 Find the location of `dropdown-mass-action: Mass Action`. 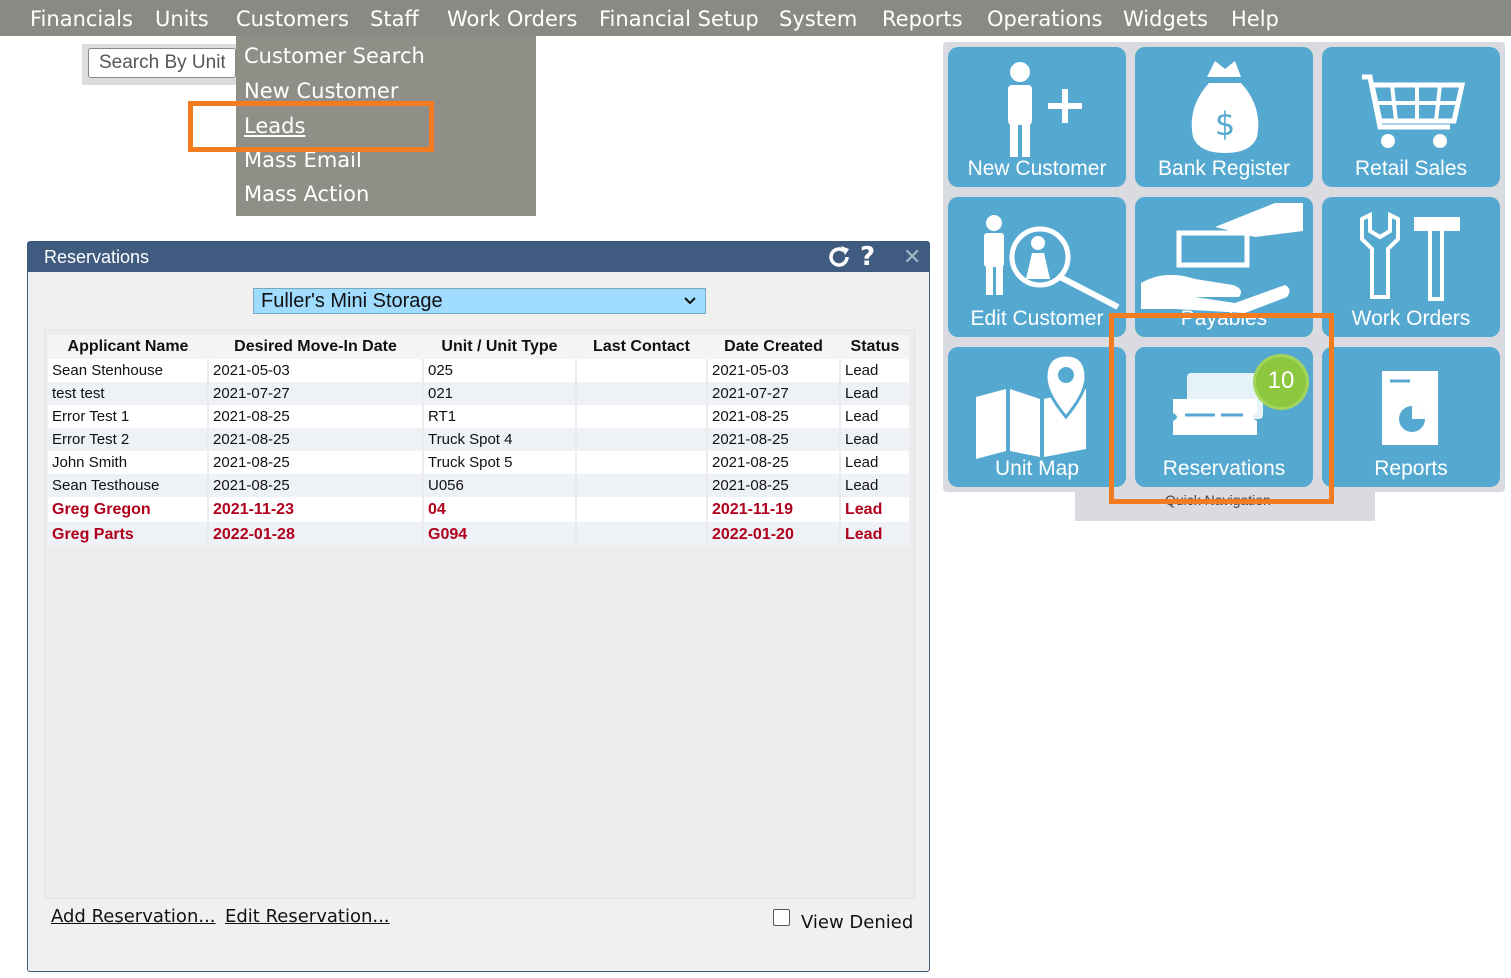

dropdown-mass-action: Mass Action is located at coordinates (306, 194).